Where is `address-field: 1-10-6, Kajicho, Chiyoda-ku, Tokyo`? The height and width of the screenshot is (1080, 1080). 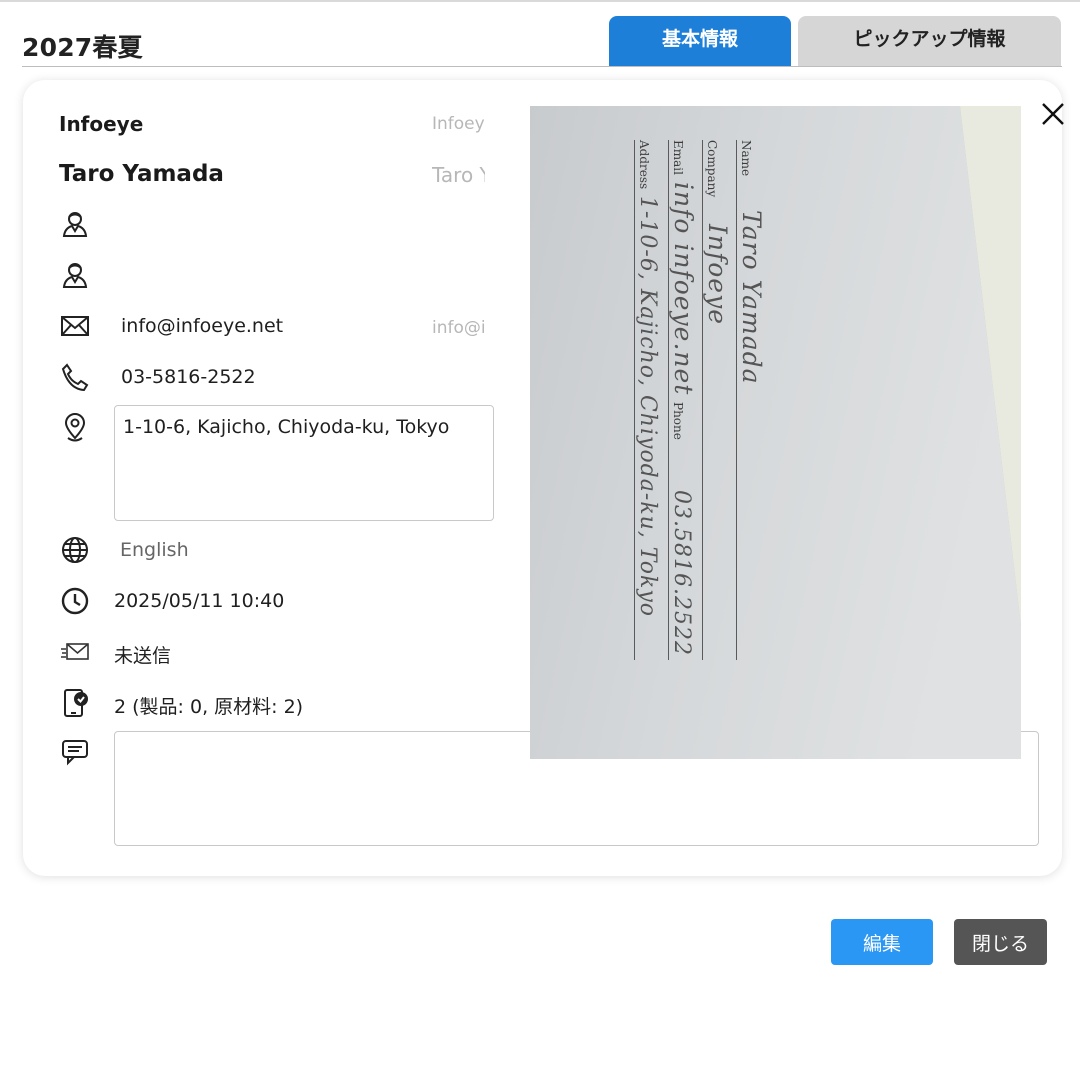 address-field: 1-10-6, Kajicho, Chiyoda-ku, Tokyo is located at coordinates (304, 463).